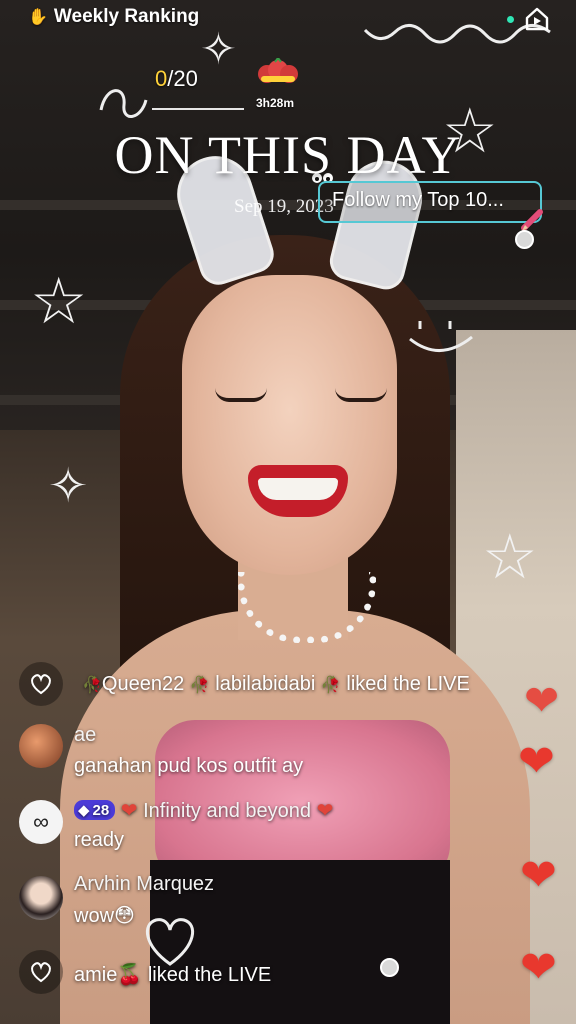 The image size is (576, 1024). I want to click on weekly-ranking-button: ✋ Weekly Ranking, so click(113, 17).